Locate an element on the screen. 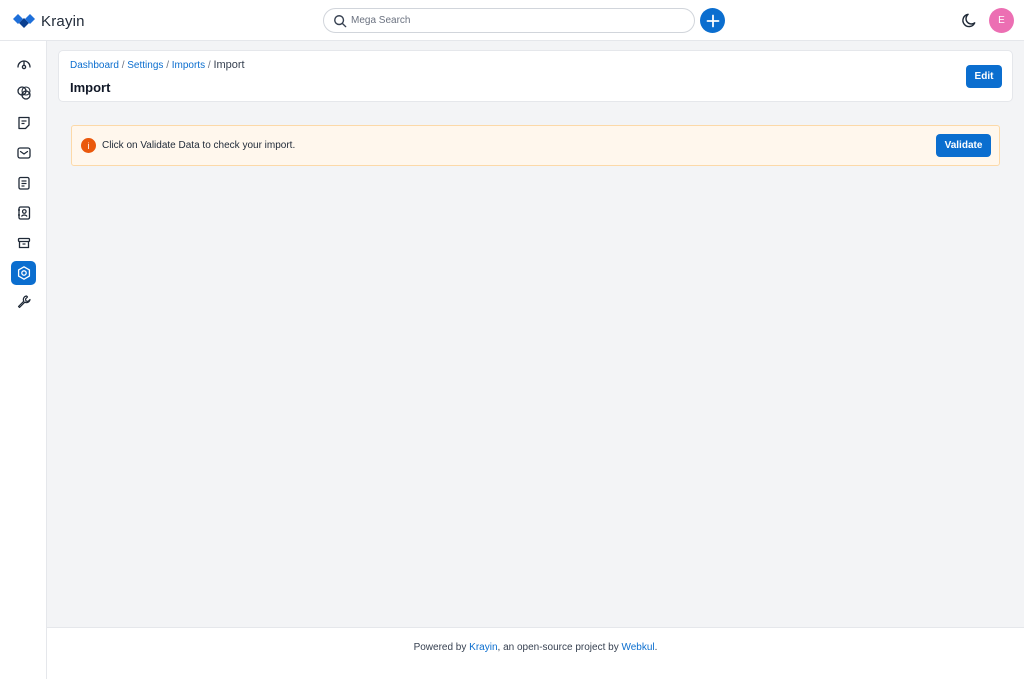  note-icon is located at coordinates (23, 123).